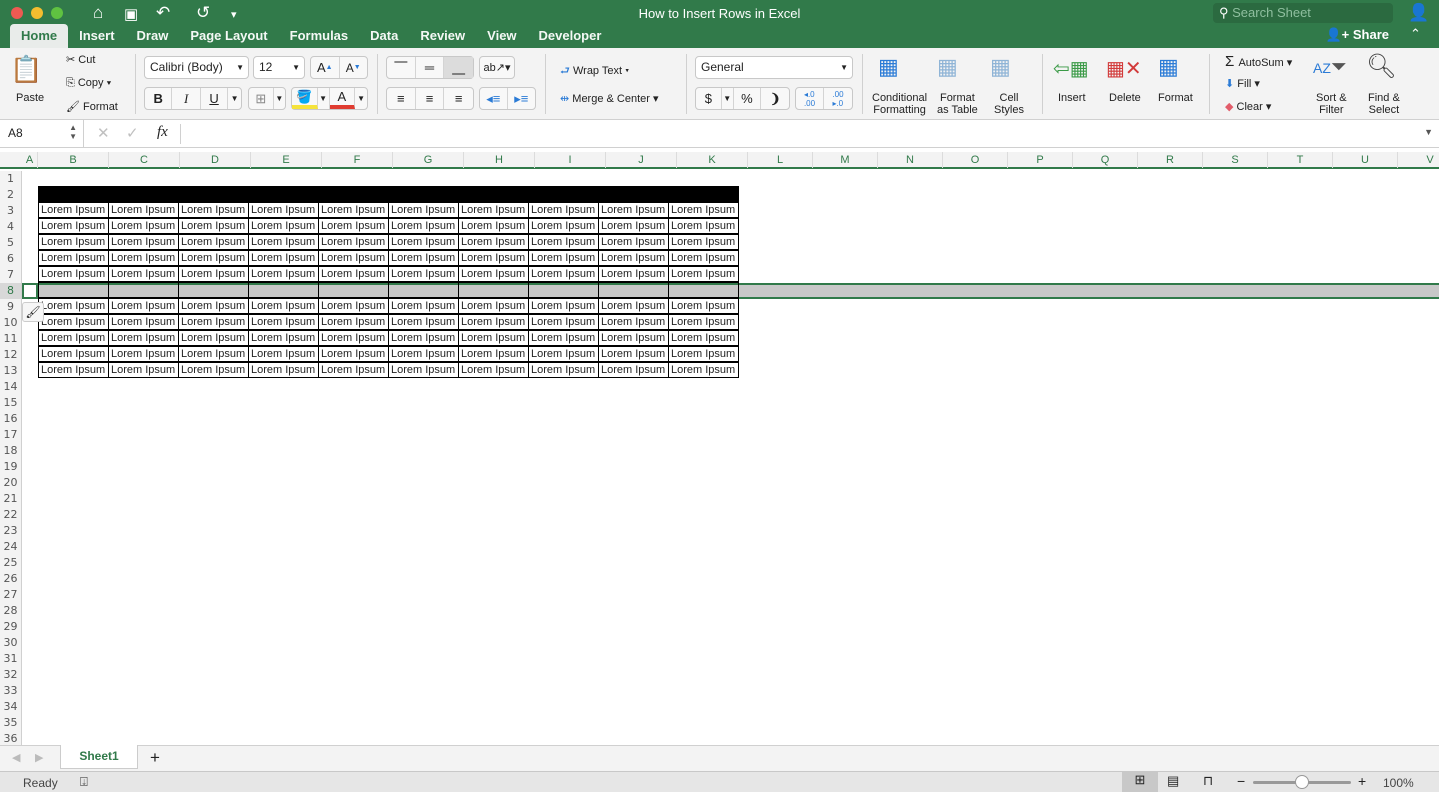 This screenshot has width=1439, height=792. I want to click on row-header-1: 1, so click(10, 179).